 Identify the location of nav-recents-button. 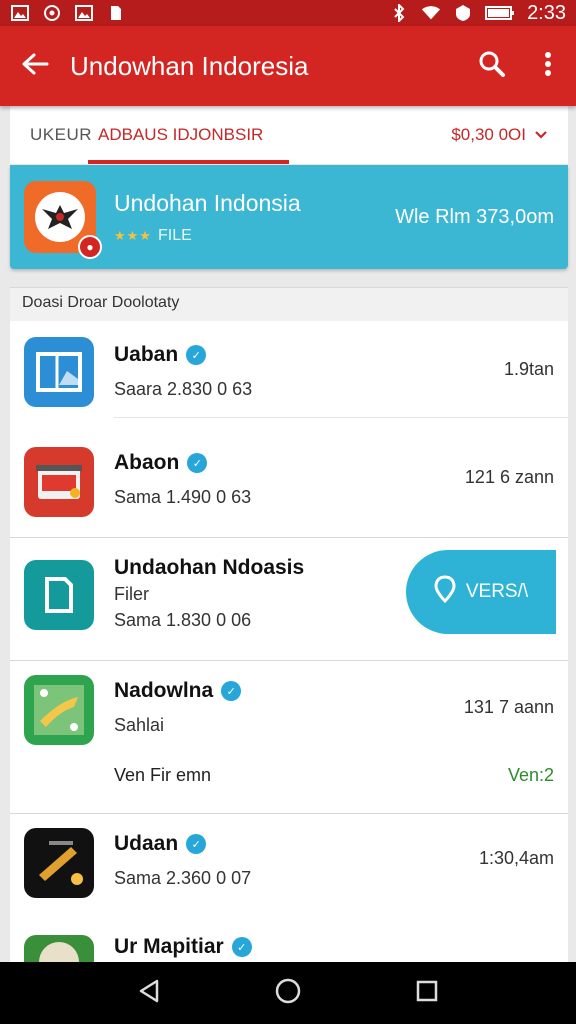
(427, 993).